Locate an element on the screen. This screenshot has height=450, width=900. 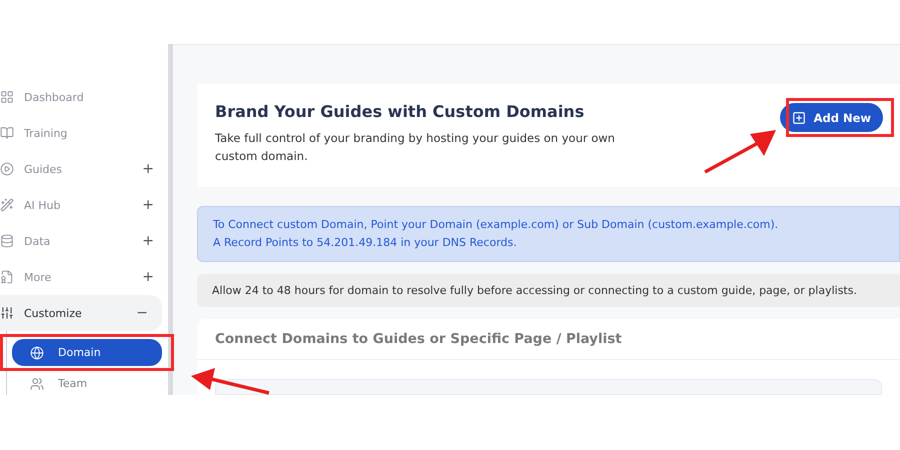
page-title: Brand Your Guides with Custom Domains is located at coordinates (400, 111).